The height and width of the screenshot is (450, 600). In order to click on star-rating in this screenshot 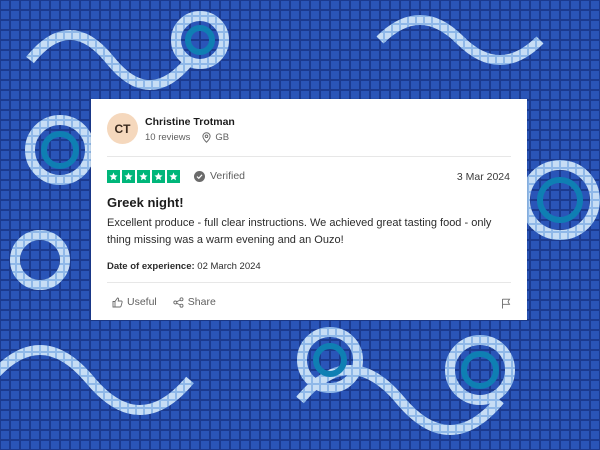, I will do `click(143, 176)`.